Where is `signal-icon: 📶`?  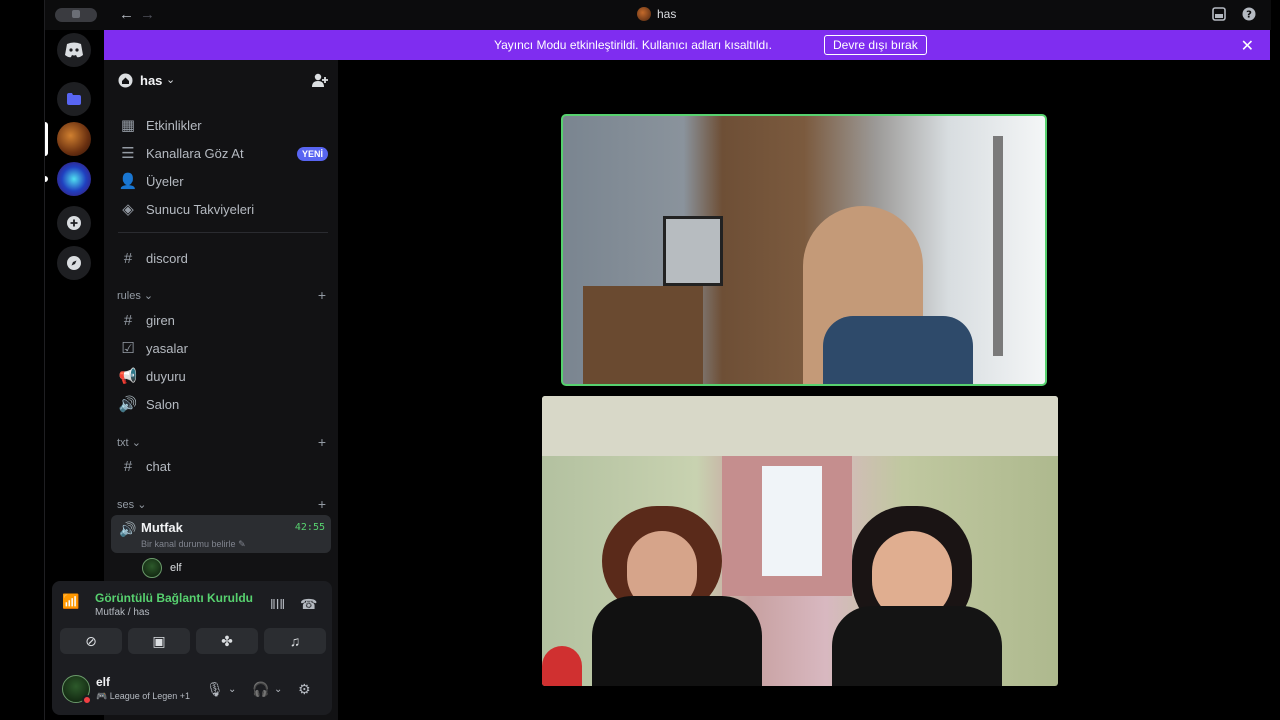 signal-icon: 📶 is located at coordinates (70, 601).